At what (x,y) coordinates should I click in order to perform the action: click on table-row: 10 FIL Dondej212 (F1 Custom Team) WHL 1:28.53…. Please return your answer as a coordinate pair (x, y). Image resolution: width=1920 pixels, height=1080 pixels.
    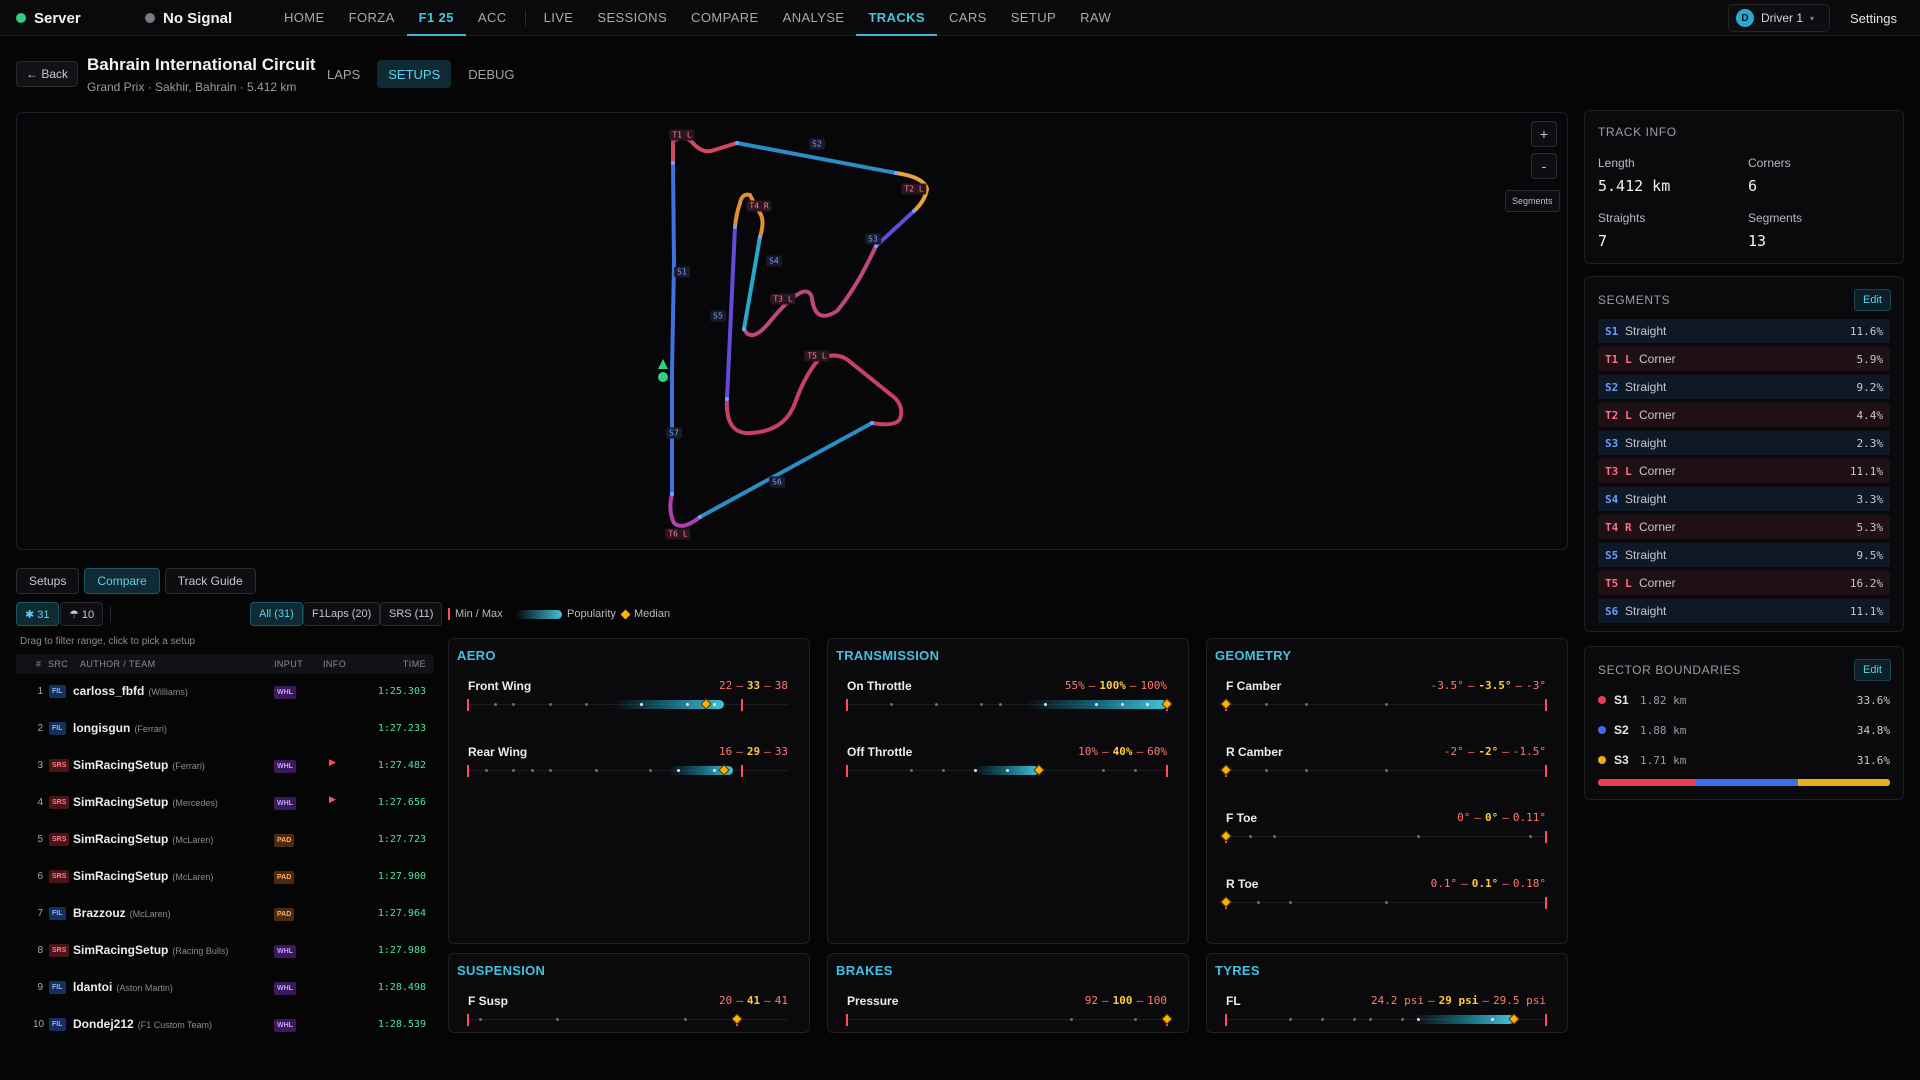
    Looking at the image, I should click on (225, 1025).